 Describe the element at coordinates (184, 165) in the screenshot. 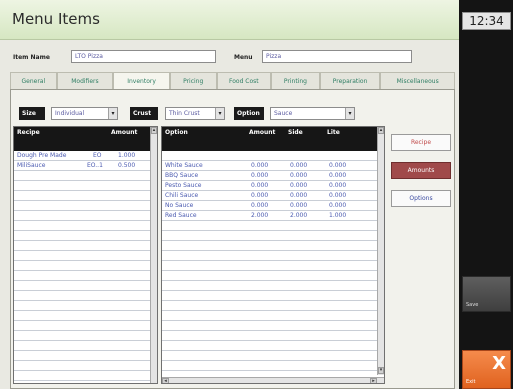

I see `option-cell: White Sauce` at that location.